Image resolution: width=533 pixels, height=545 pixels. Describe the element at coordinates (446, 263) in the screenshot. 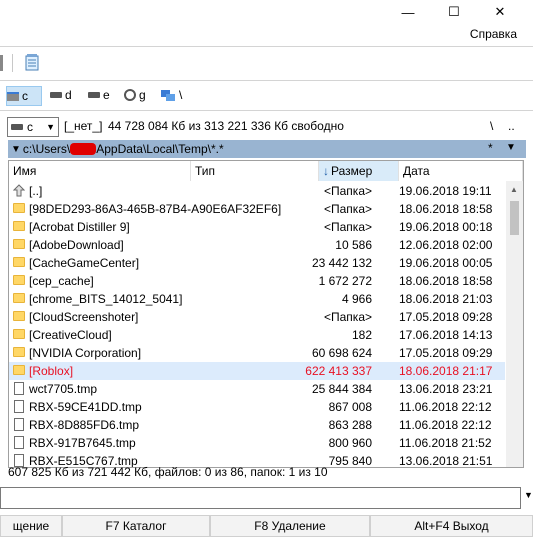

I see `file-date: 19.06.2018 00:05` at that location.